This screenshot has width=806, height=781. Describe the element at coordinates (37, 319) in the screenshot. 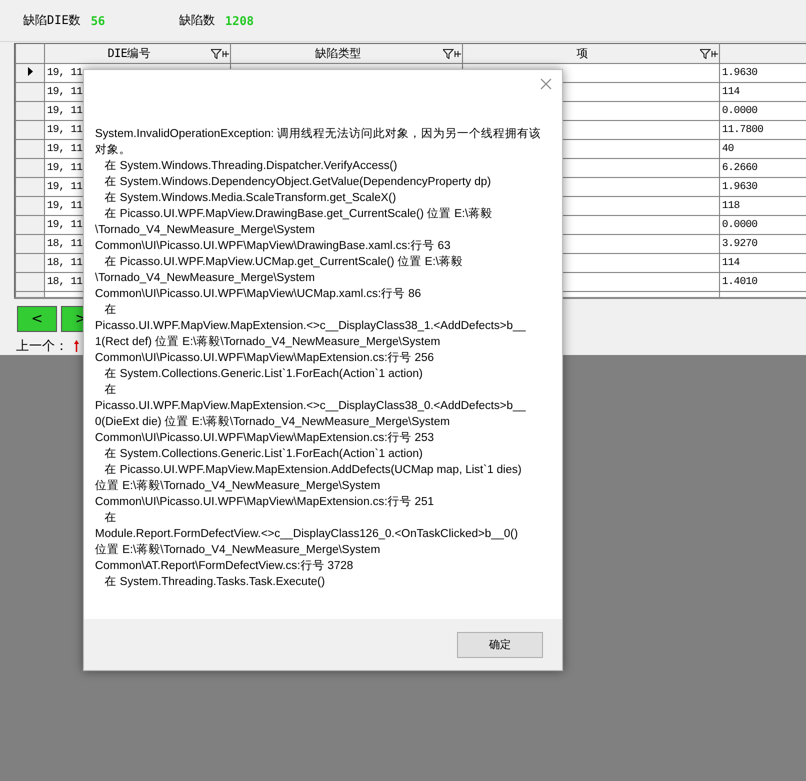

I see `nav-button: <` at that location.